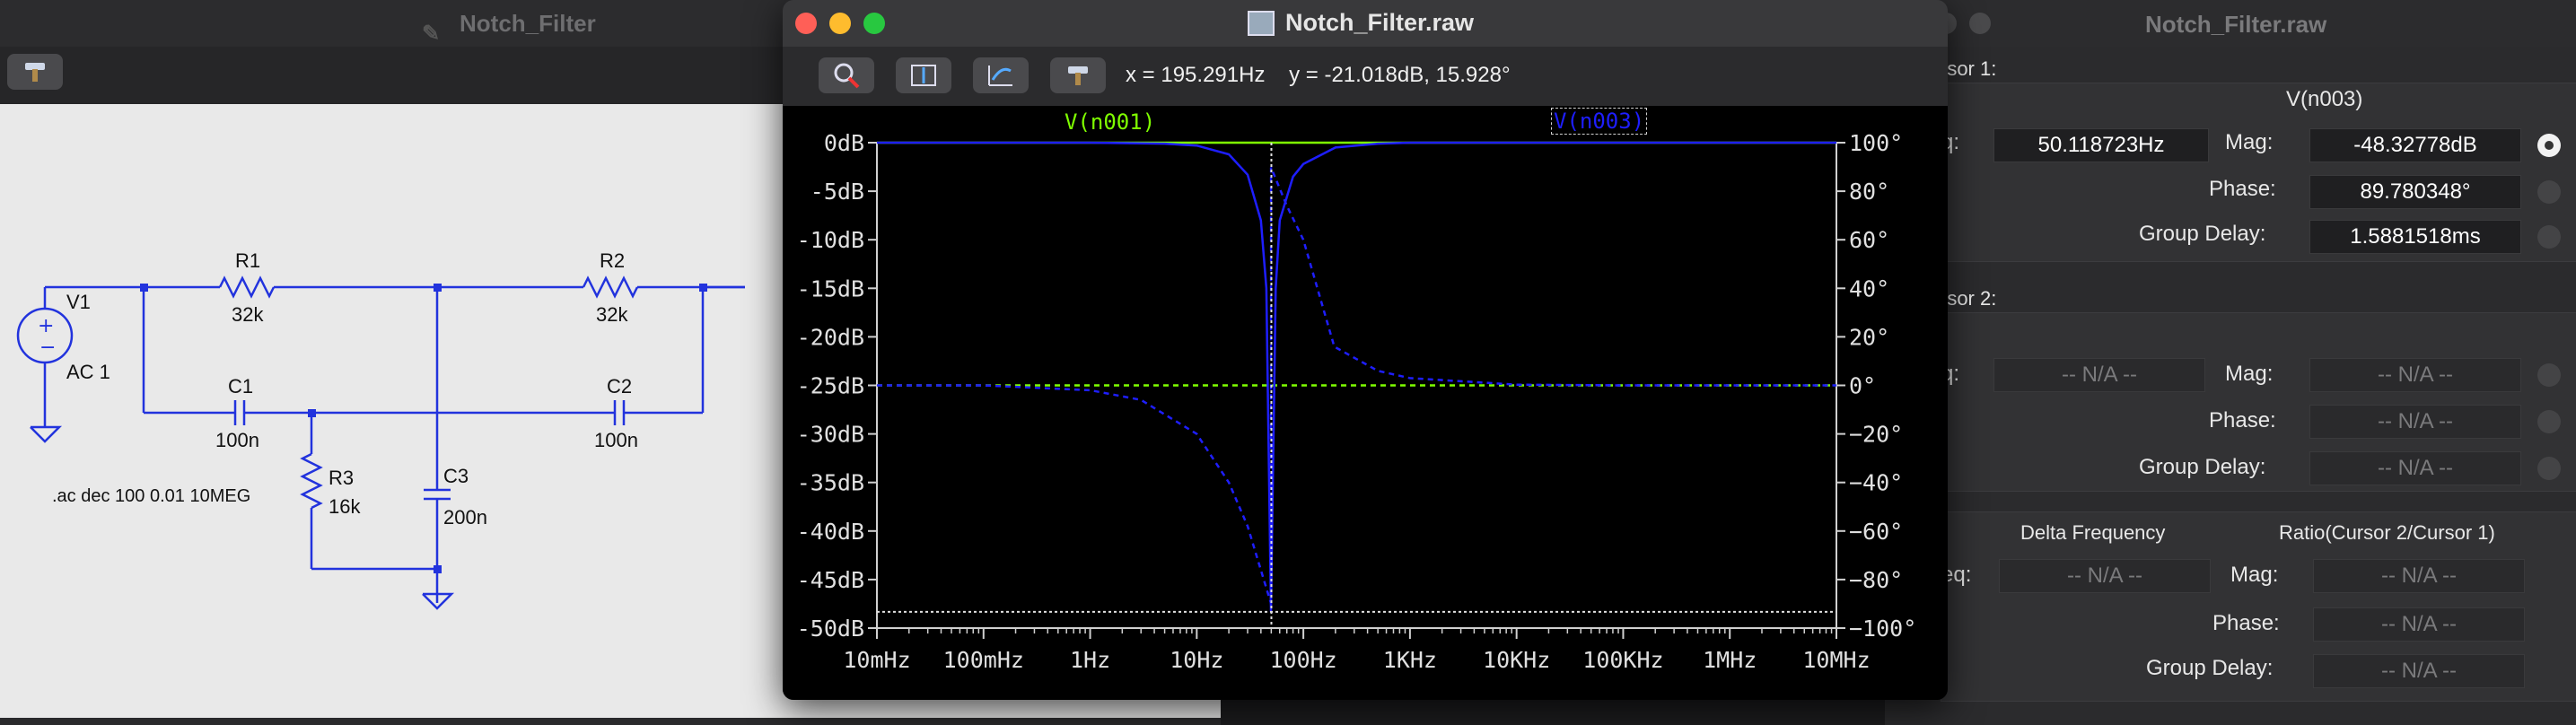 The height and width of the screenshot is (725, 2576). What do you see at coordinates (2210, 668) in the screenshot?
I see `ratio-gd-label: Group Delay:` at bounding box center [2210, 668].